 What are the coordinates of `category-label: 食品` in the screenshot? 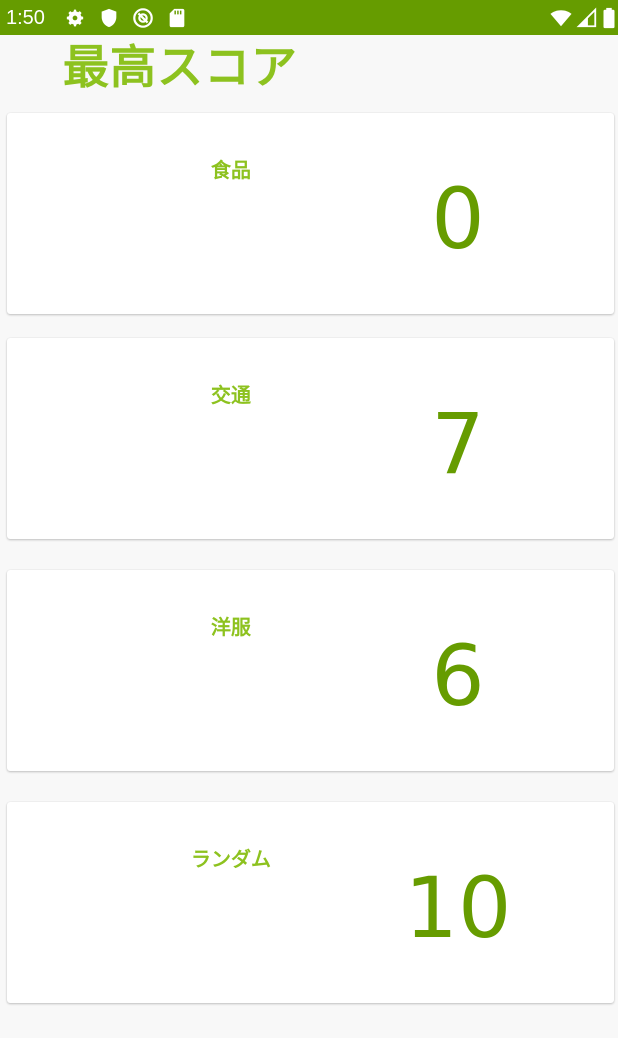 It's located at (231, 170).